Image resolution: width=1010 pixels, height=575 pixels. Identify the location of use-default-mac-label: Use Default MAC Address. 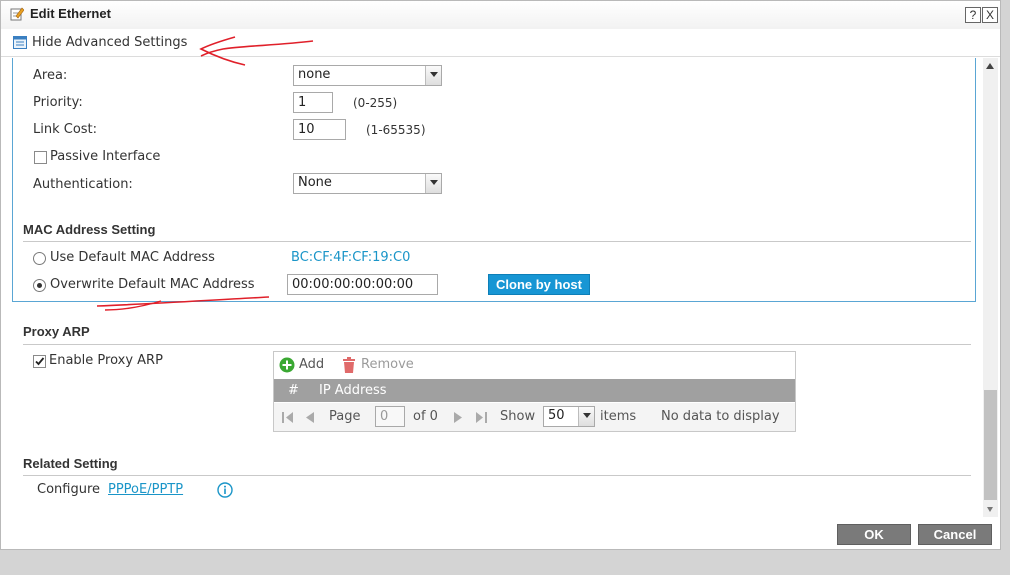
(132, 257).